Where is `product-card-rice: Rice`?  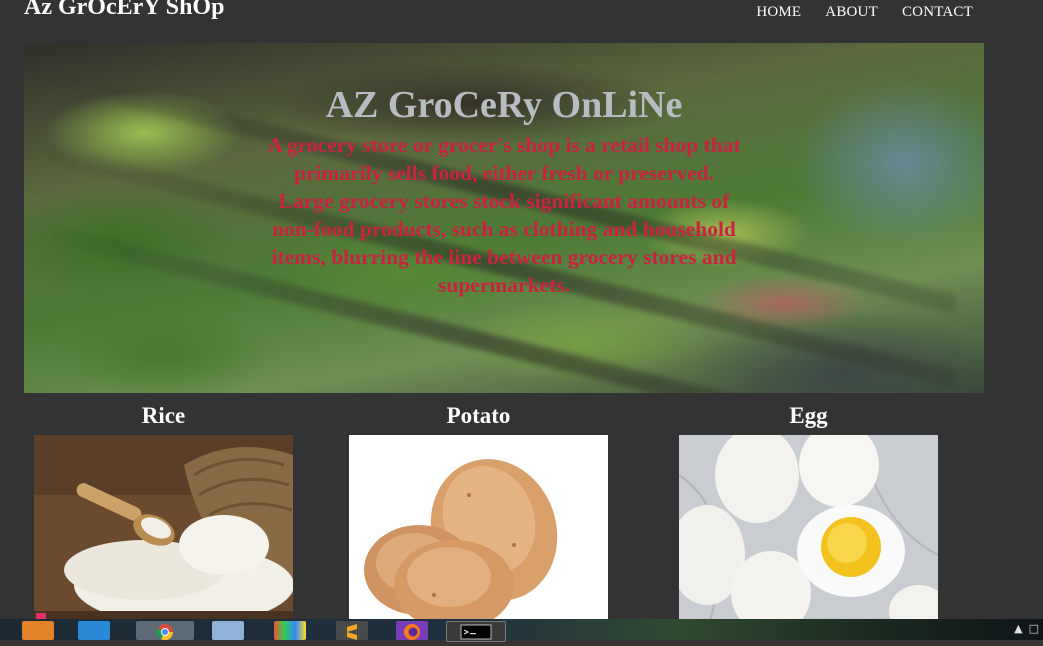
product-card-rice: Rice is located at coordinates (163, 513).